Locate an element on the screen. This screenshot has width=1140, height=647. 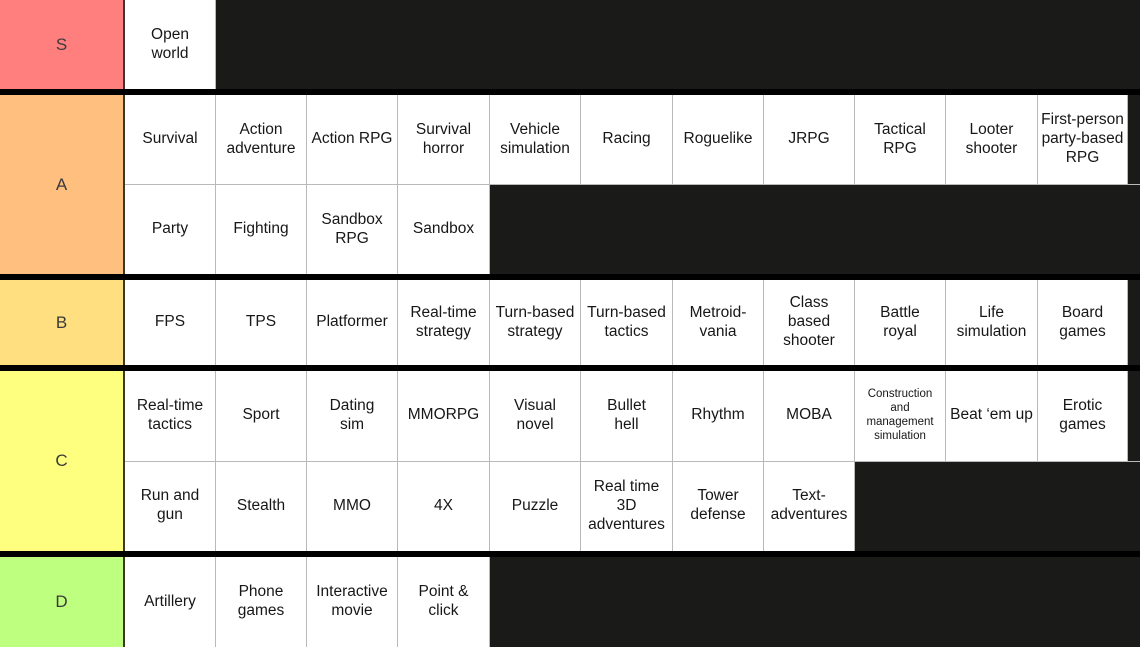
tier-item: Visual novel is located at coordinates (535, 416).